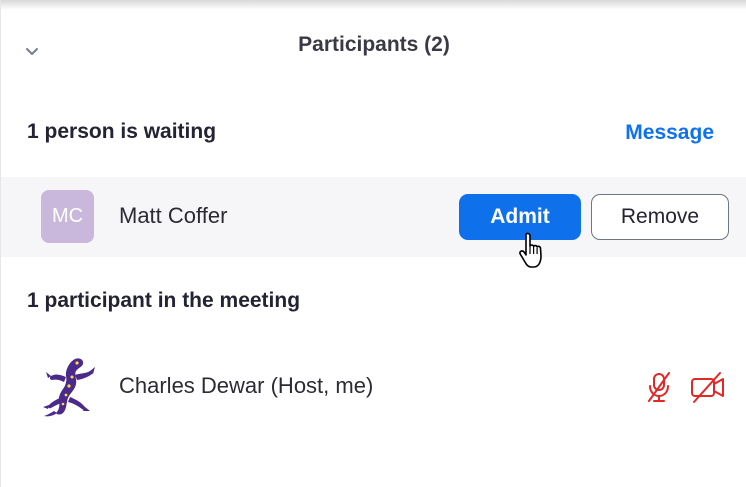 The height and width of the screenshot is (487, 746). What do you see at coordinates (164, 300) in the screenshot?
I see `meeting-participants-label: 1 participant in the meeting` at bounding box center [164, 300].